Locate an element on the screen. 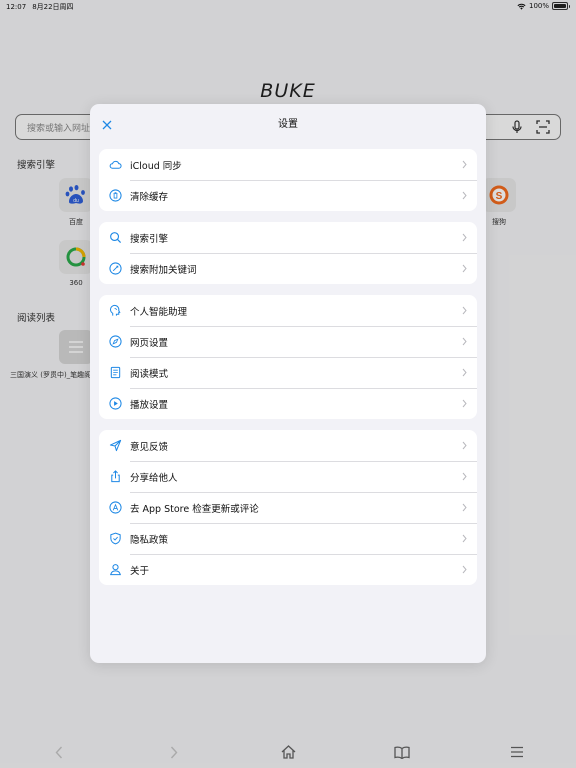  document-icon is located at coordinates (115, 372).